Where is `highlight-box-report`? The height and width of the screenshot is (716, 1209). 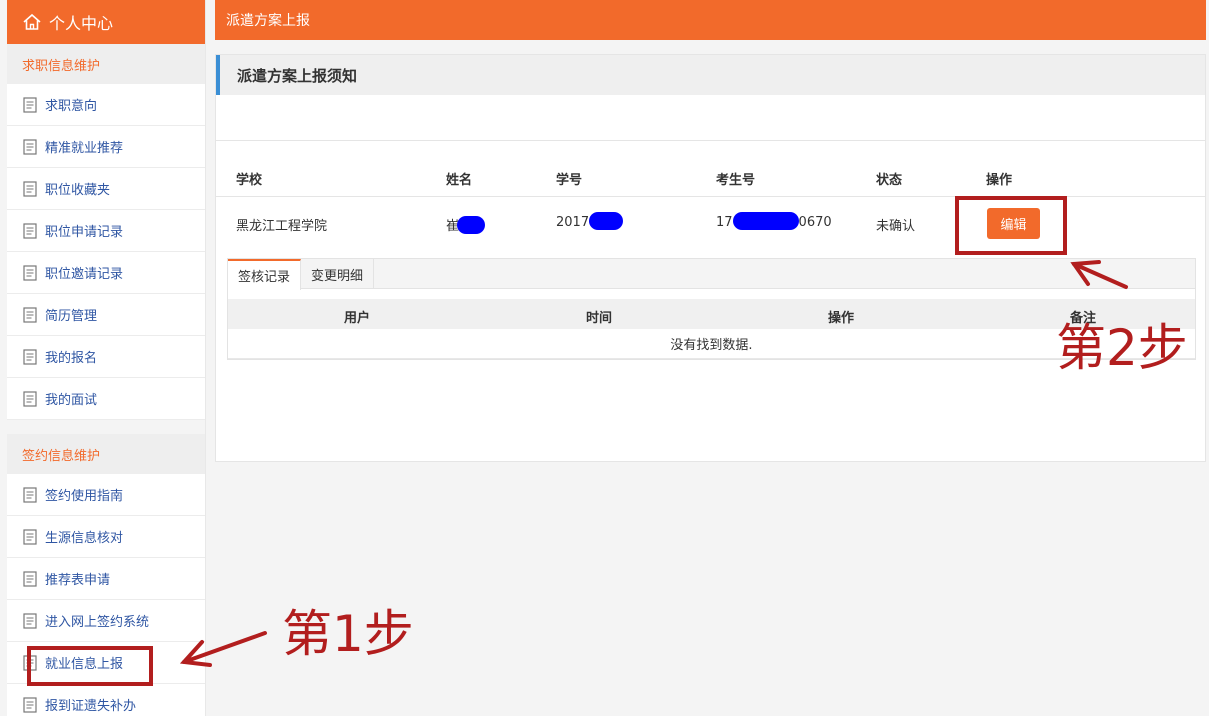 highlight-box-report is located at coordinates (90, 666).